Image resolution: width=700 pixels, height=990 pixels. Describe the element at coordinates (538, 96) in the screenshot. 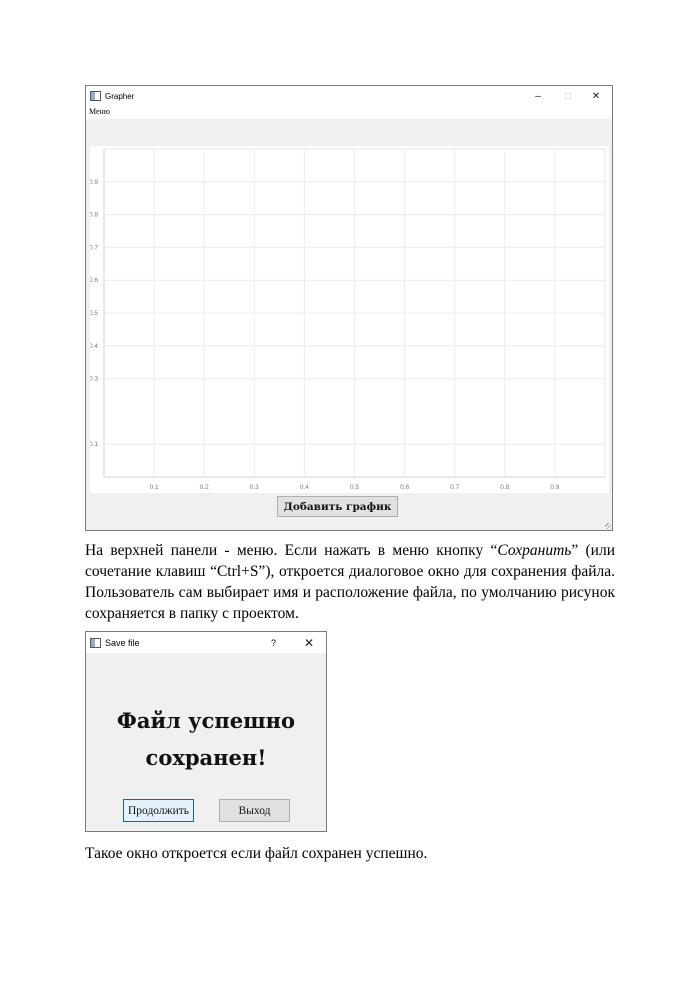

I see `minimize-icon: –` at that location.